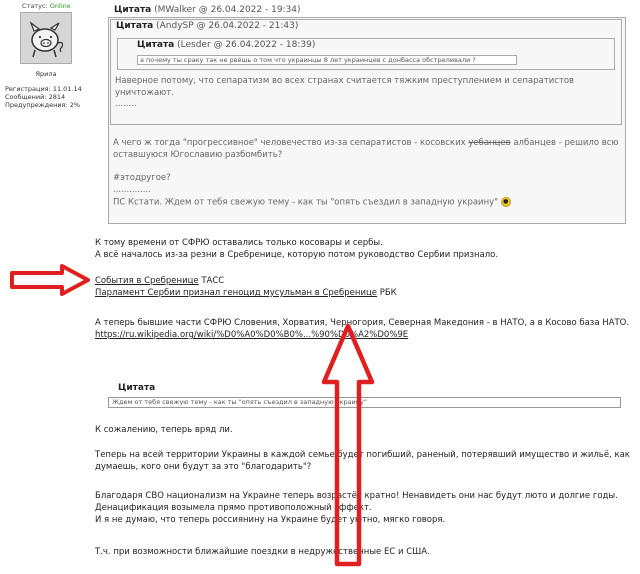 The height and width of the screenshot is (574, 640). I want to click on status-label: Статус:, so click(35, 6).